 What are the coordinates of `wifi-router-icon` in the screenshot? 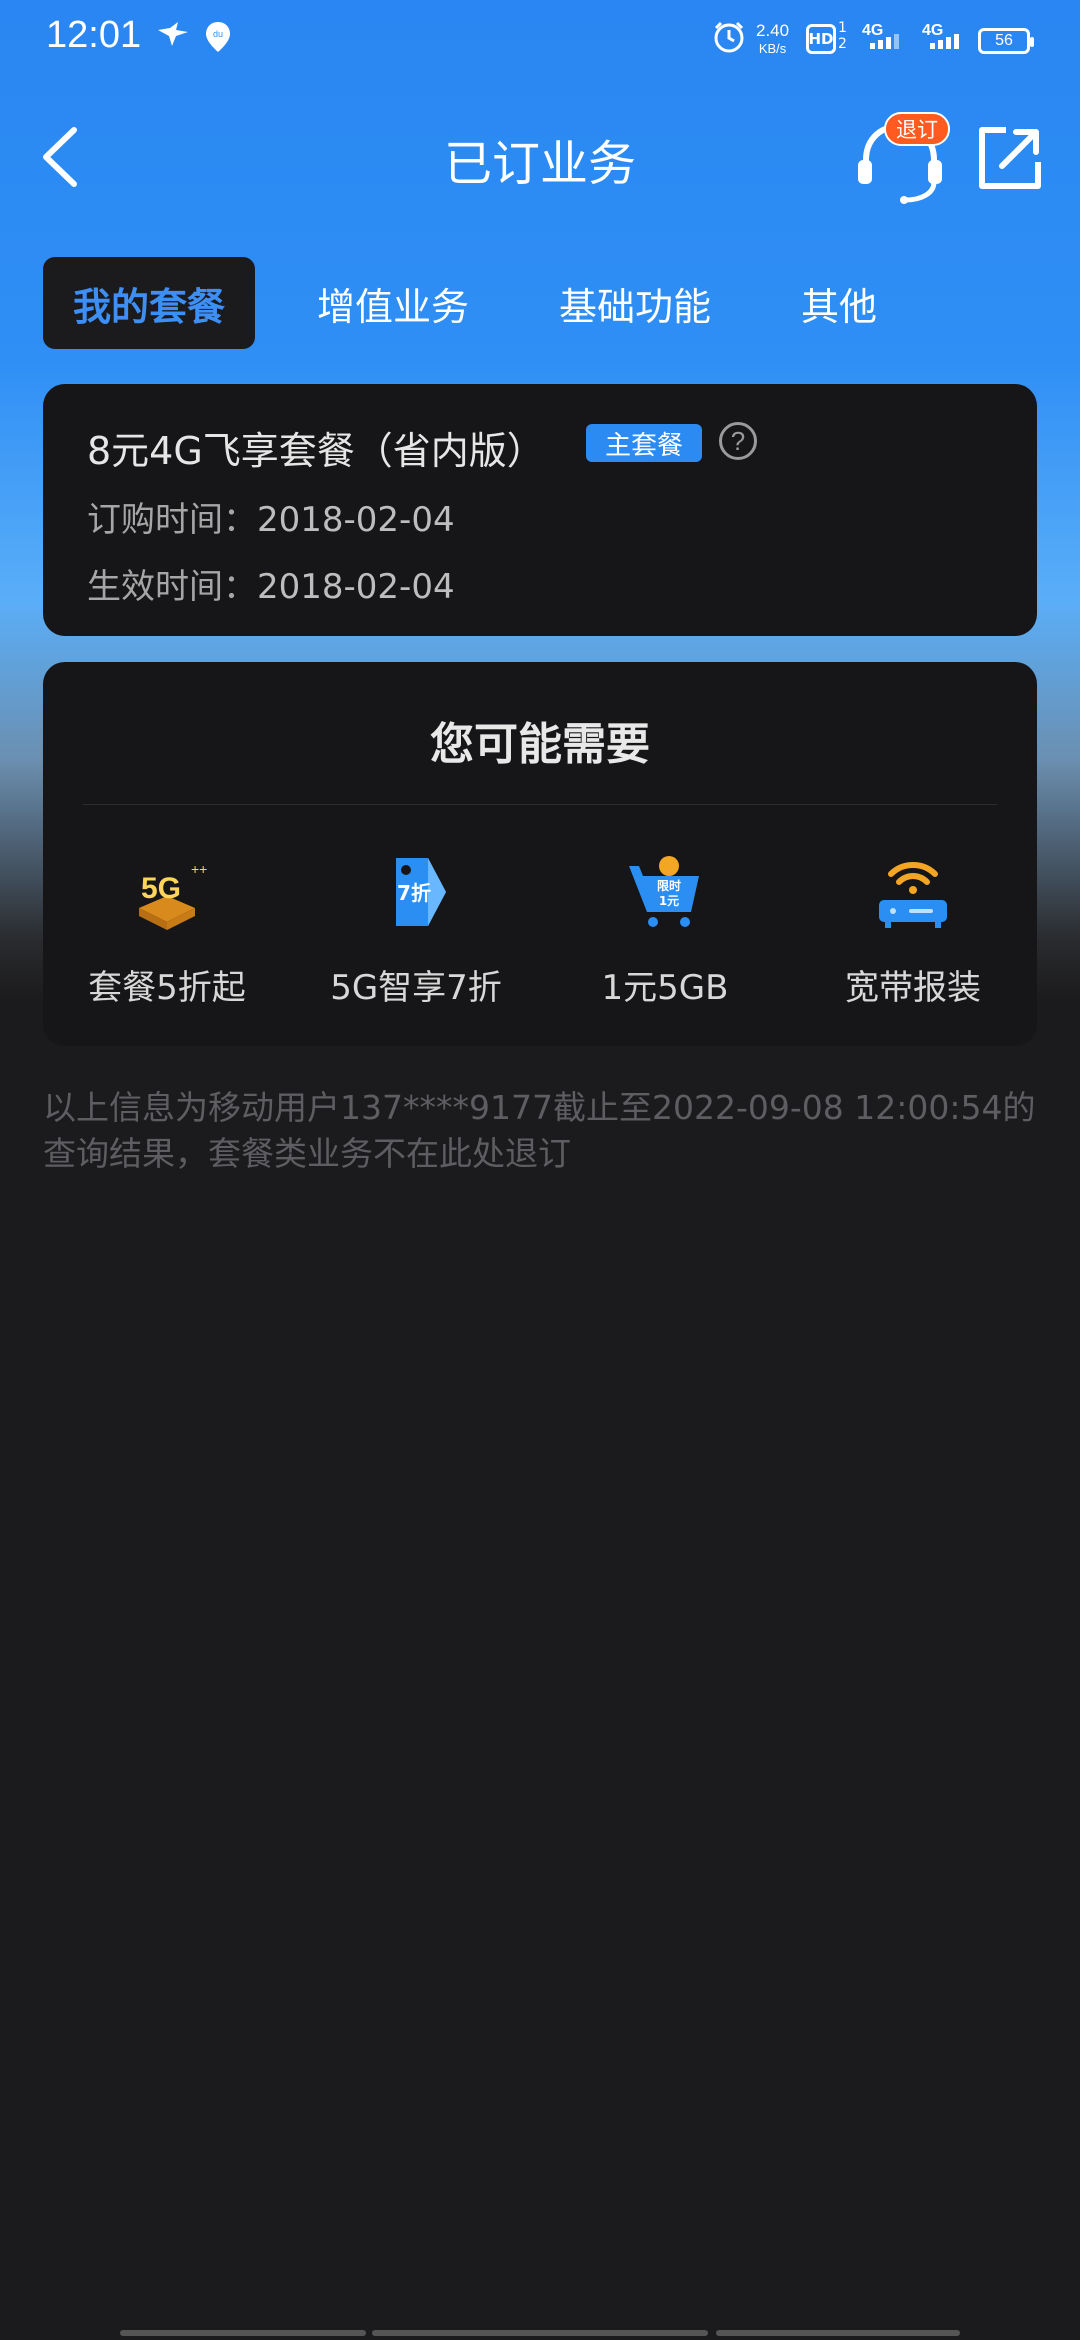 It's located at (913, 895).